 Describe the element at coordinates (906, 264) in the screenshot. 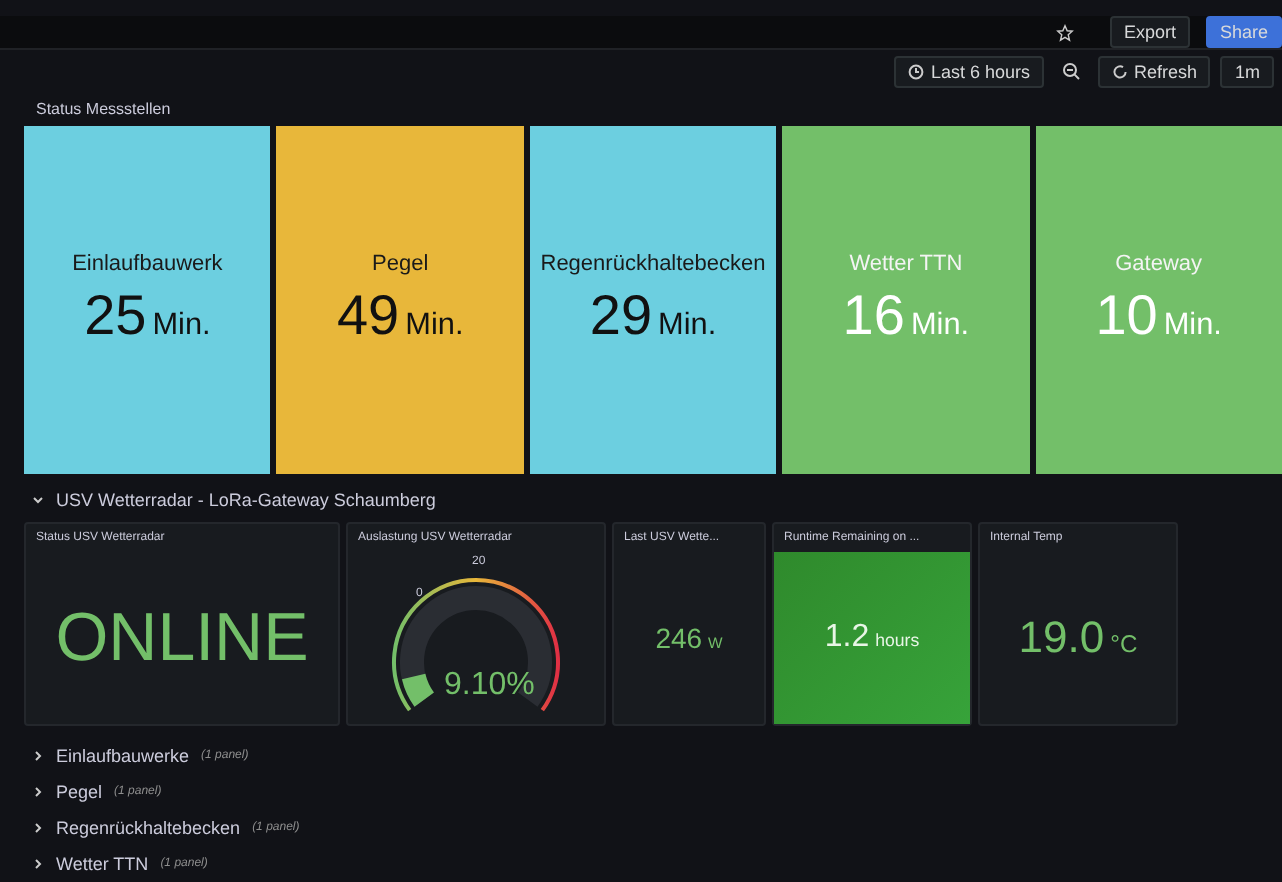

I see `tile-name: Wetter TTN` at that location.